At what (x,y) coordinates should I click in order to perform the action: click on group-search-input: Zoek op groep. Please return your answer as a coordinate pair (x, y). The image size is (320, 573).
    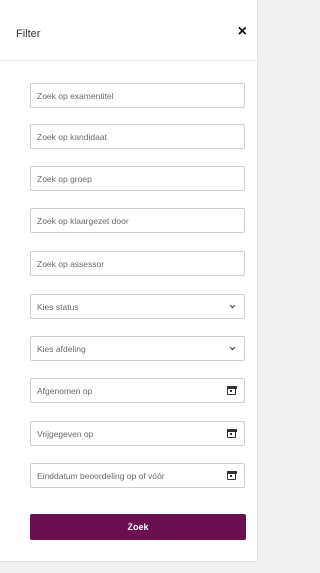
    Looking at the image, I should click on (137, 178).